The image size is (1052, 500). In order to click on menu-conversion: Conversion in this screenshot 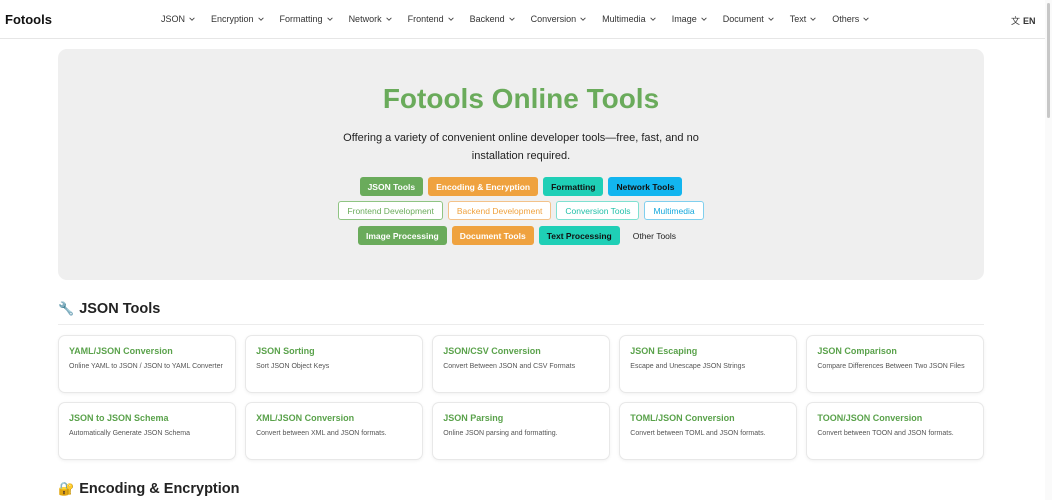, I will do `click(559, 19)`.